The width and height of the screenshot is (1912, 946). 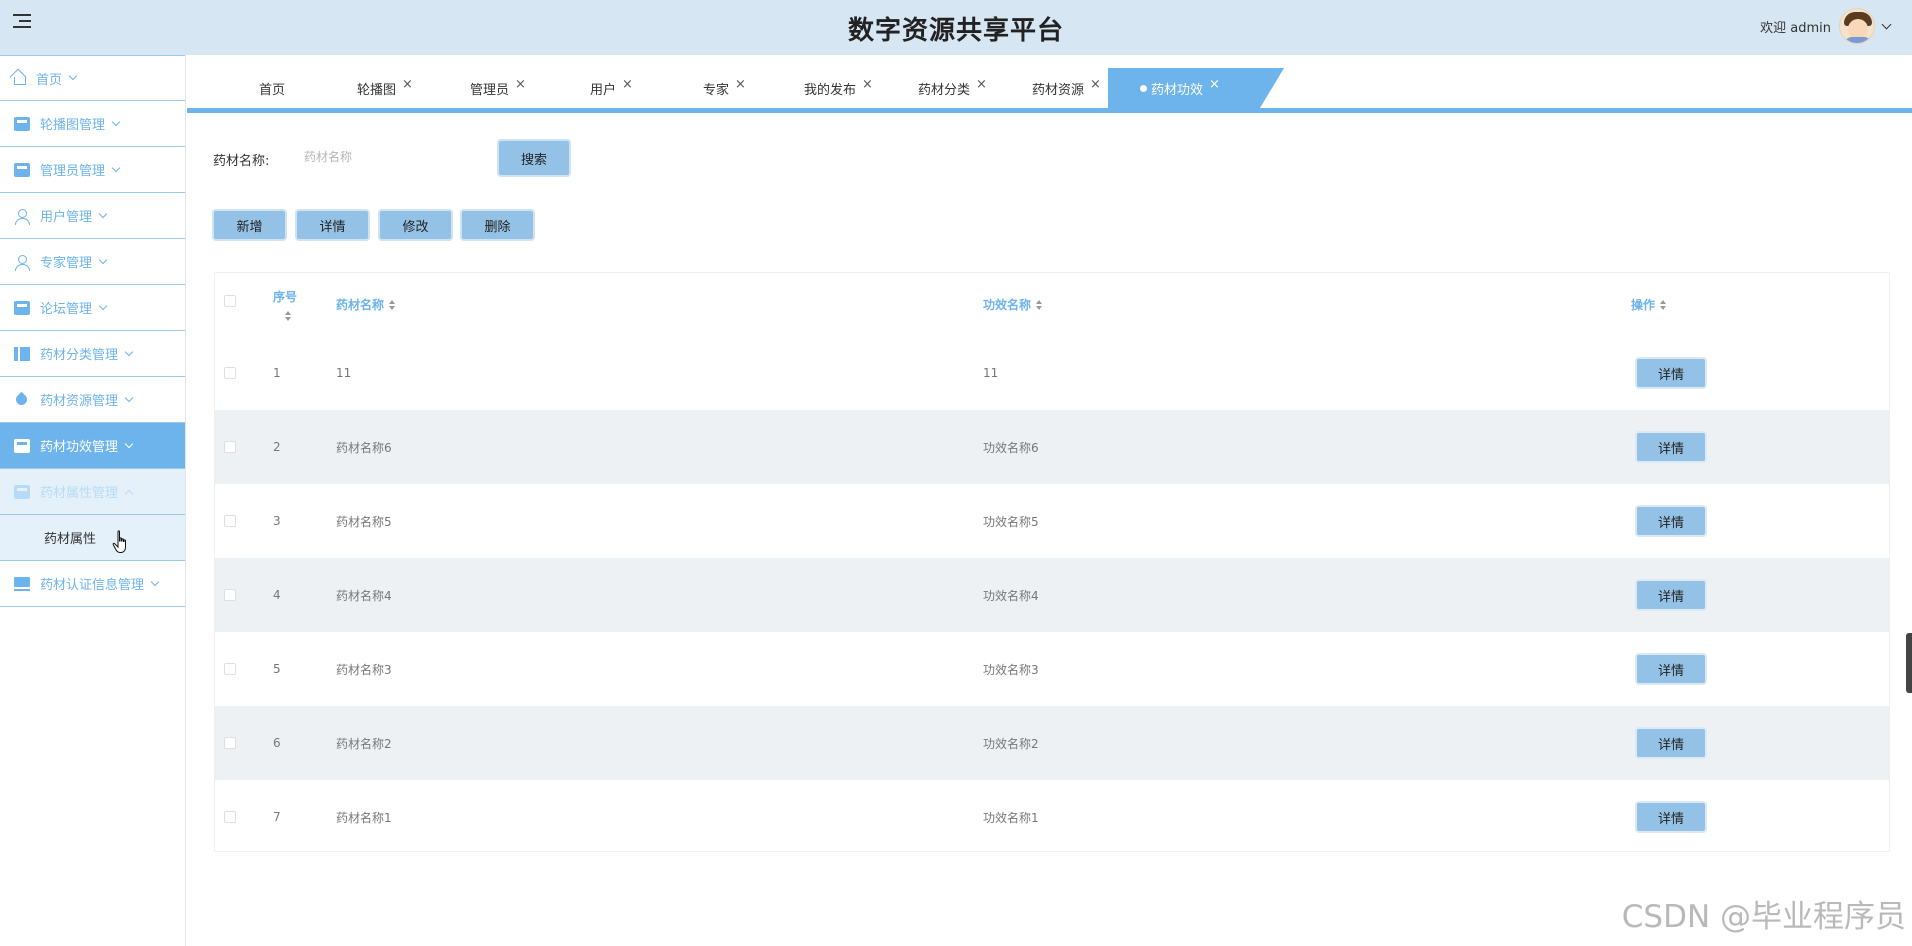 What do you see at coordinates (277, 373) in the screenshot?
I see `cell-index: 1` at bounding box center [277, 373].